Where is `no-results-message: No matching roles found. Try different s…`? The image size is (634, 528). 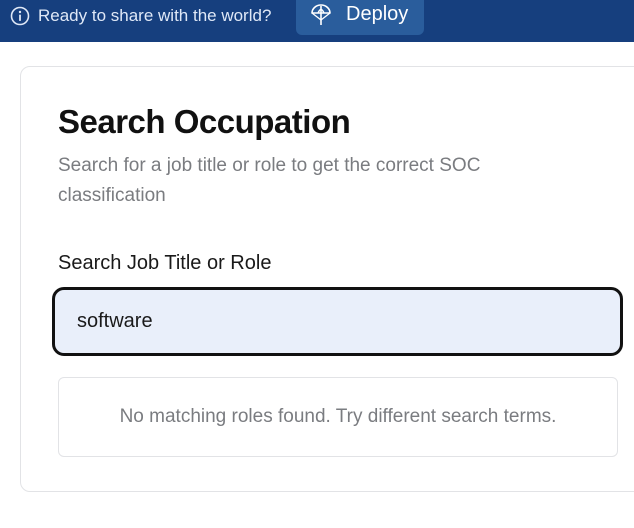 no-results-message: No matching roles found. Try different s… is located at coordinates (338, 416).